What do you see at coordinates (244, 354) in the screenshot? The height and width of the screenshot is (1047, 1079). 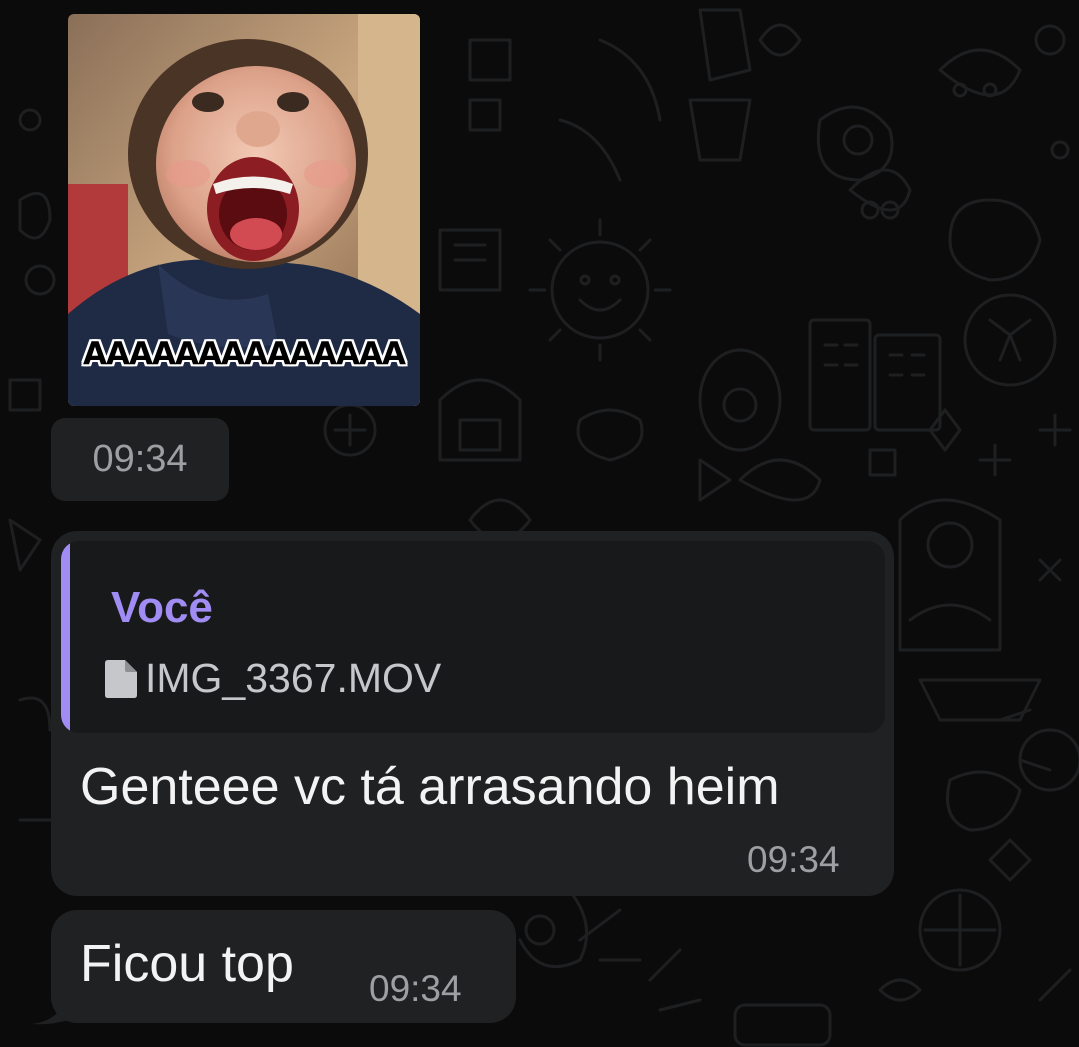 I see `sticker-caption: AAAAAAAAAAAAAA` at bounding box center [244, 354].